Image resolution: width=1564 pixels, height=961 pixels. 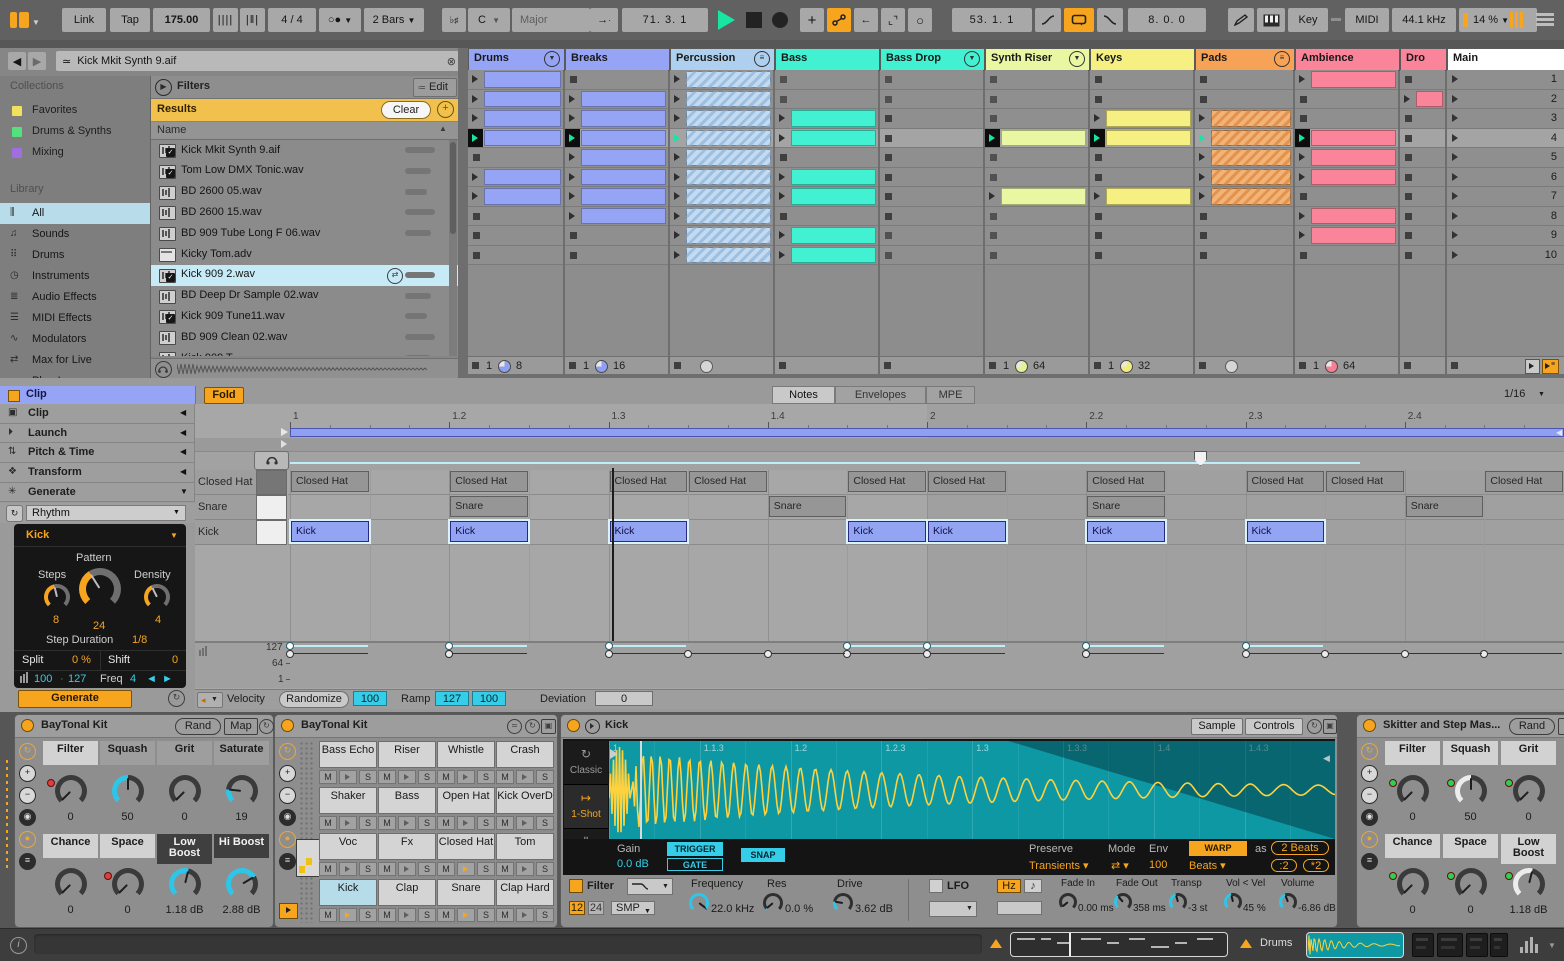 I want to click on loop-bar, so click(x=927, y=432).